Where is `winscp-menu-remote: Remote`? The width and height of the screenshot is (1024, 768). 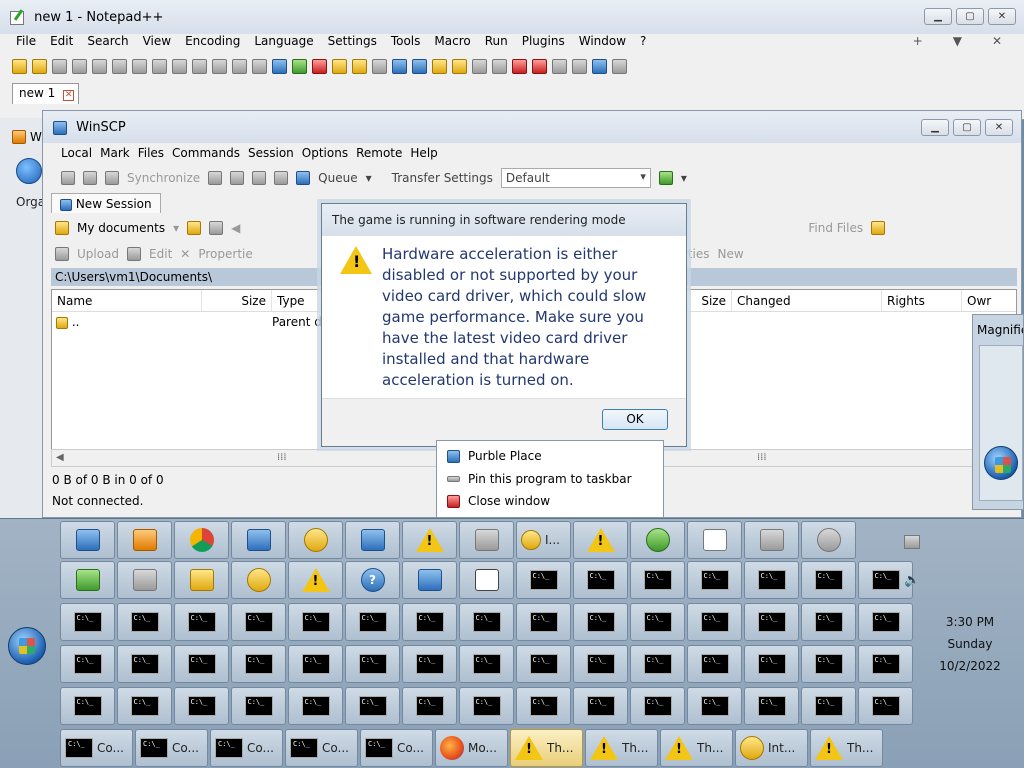
winscp-menu-remote: Remote is located at coordinates (382, 153).